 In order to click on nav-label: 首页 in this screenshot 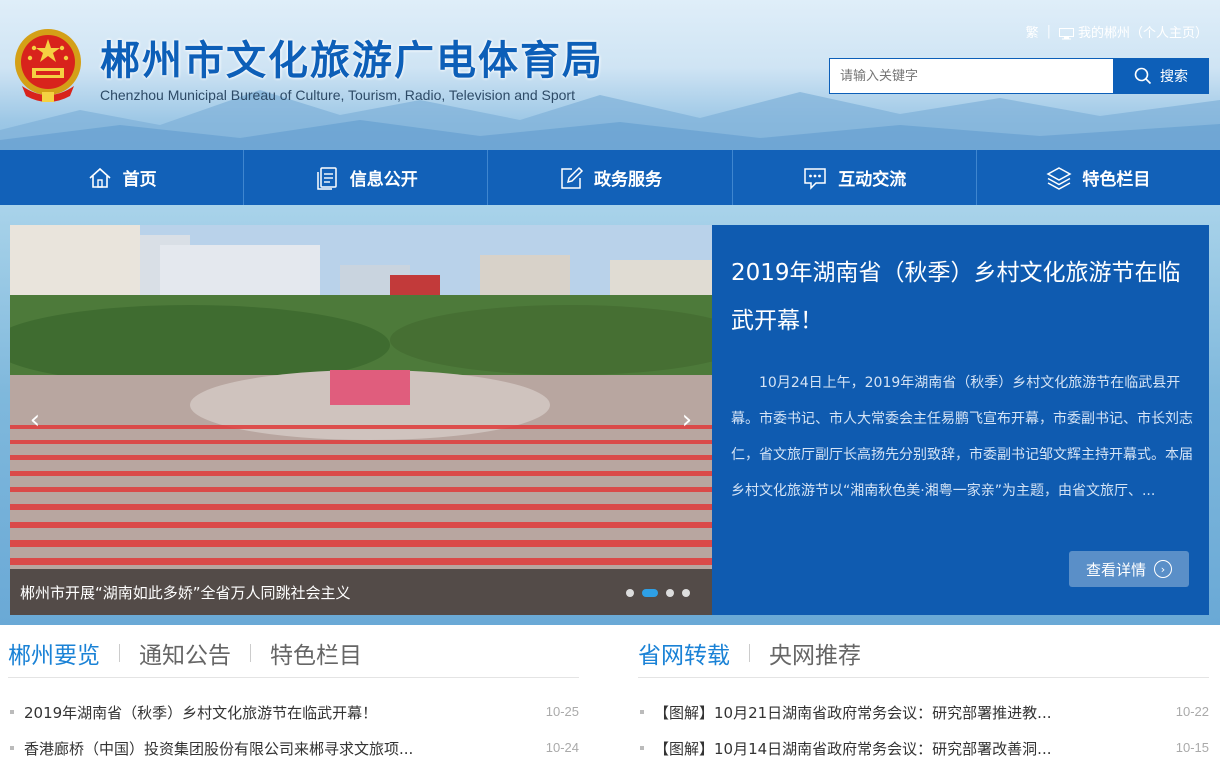, I will do `click(139, 180)`.